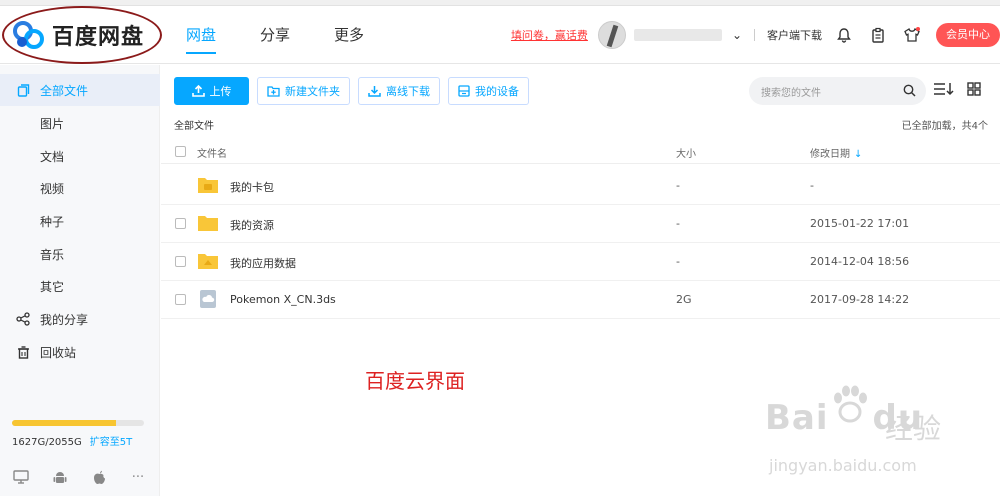  I want to click on file-size: 2G, so click(684, 299).